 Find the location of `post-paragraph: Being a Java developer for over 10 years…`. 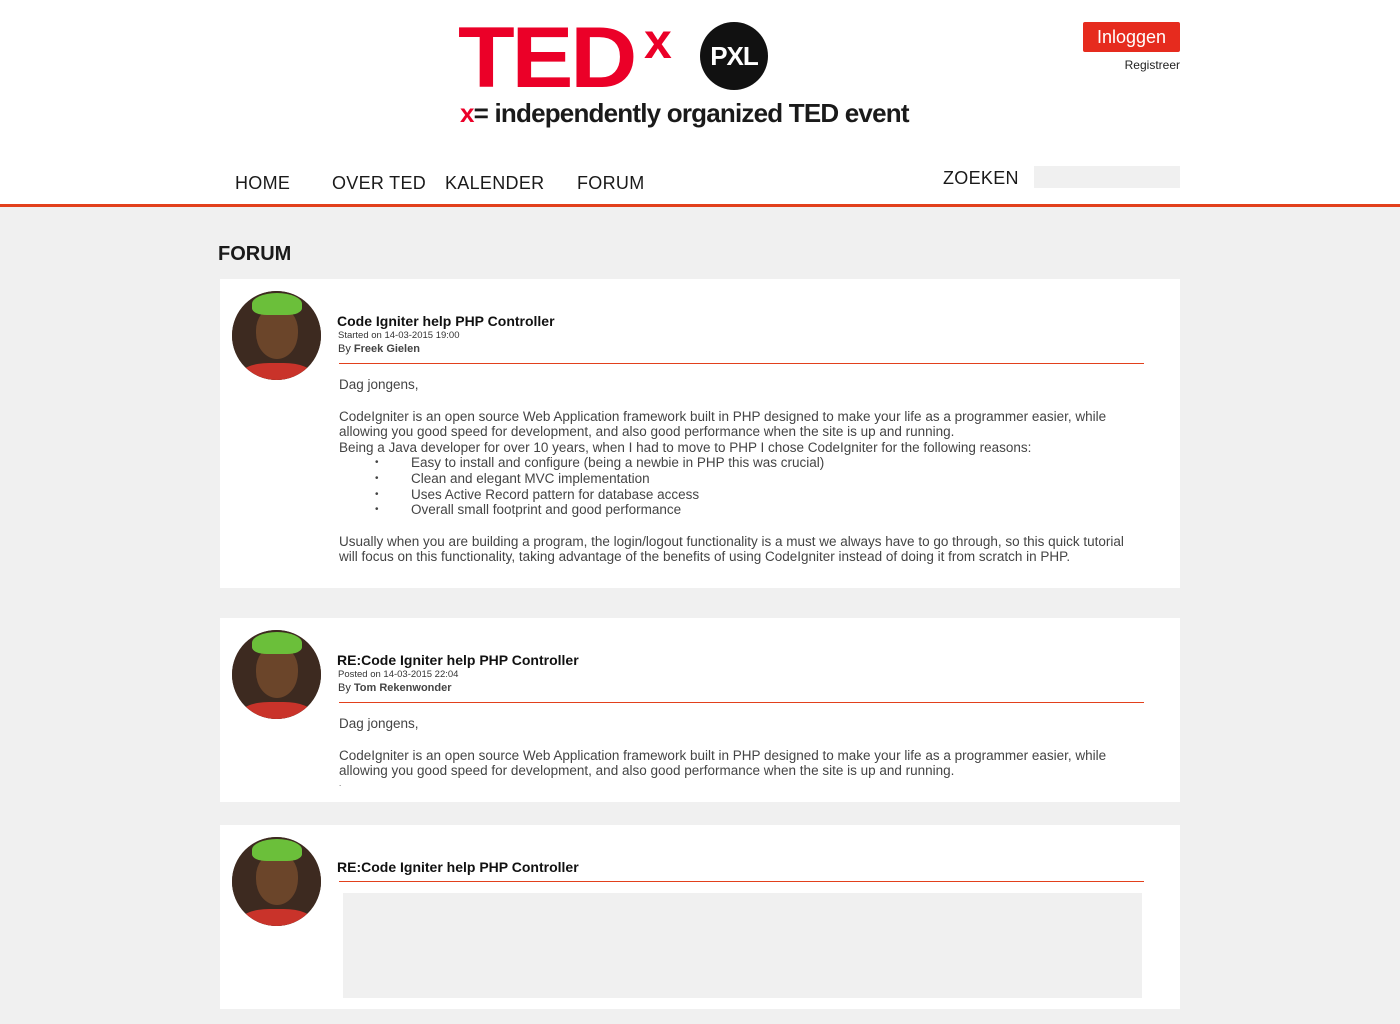

post-paragraph: Being a Java developer for over 10 years… is located at coordinates (685, 447).